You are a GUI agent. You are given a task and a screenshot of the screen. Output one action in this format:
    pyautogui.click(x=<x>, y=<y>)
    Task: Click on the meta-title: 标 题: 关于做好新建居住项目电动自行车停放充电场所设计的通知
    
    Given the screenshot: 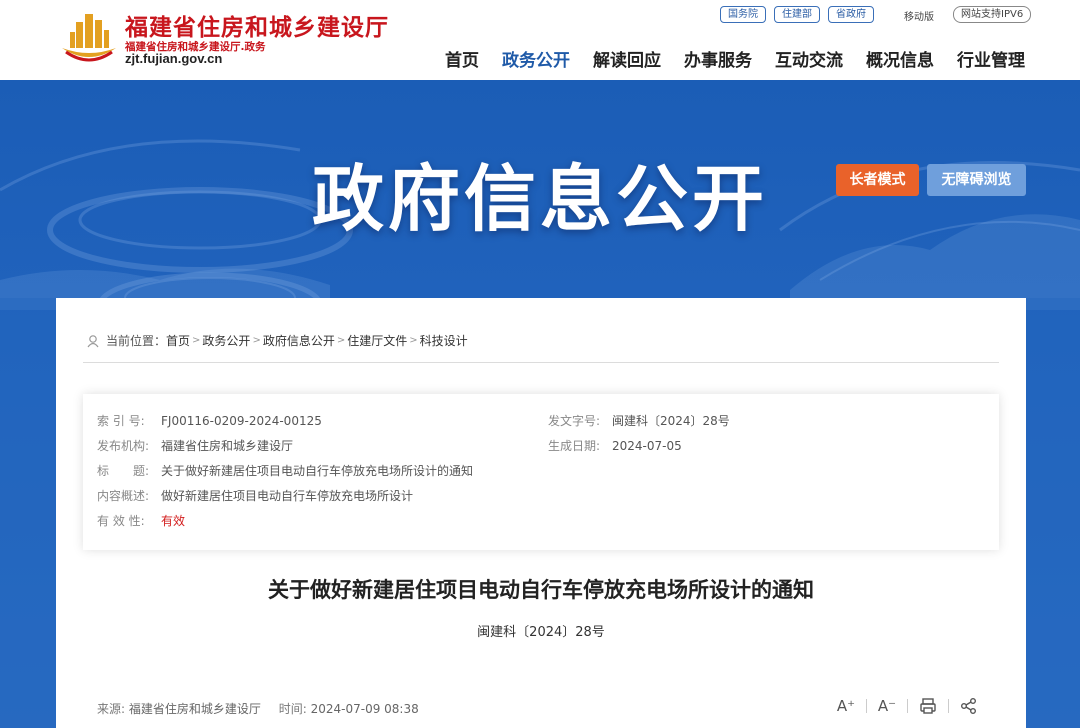 What is the action you would take?
    pyautogui.click(x=285, y=470)
    